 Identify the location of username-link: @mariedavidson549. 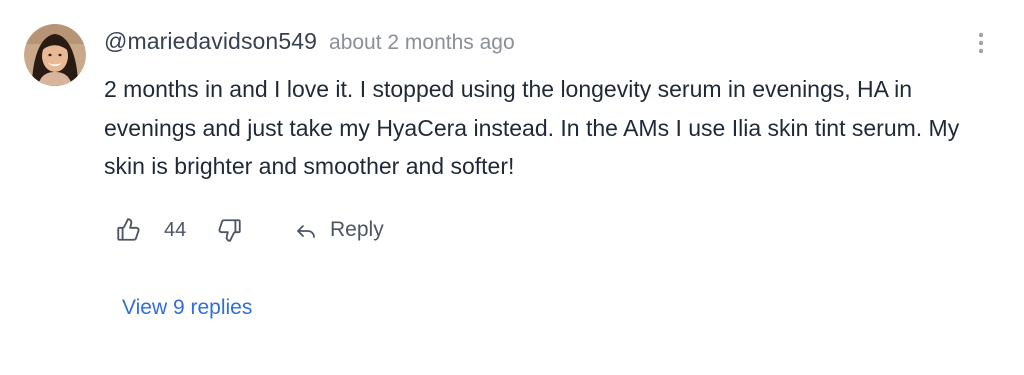
(210, 41).